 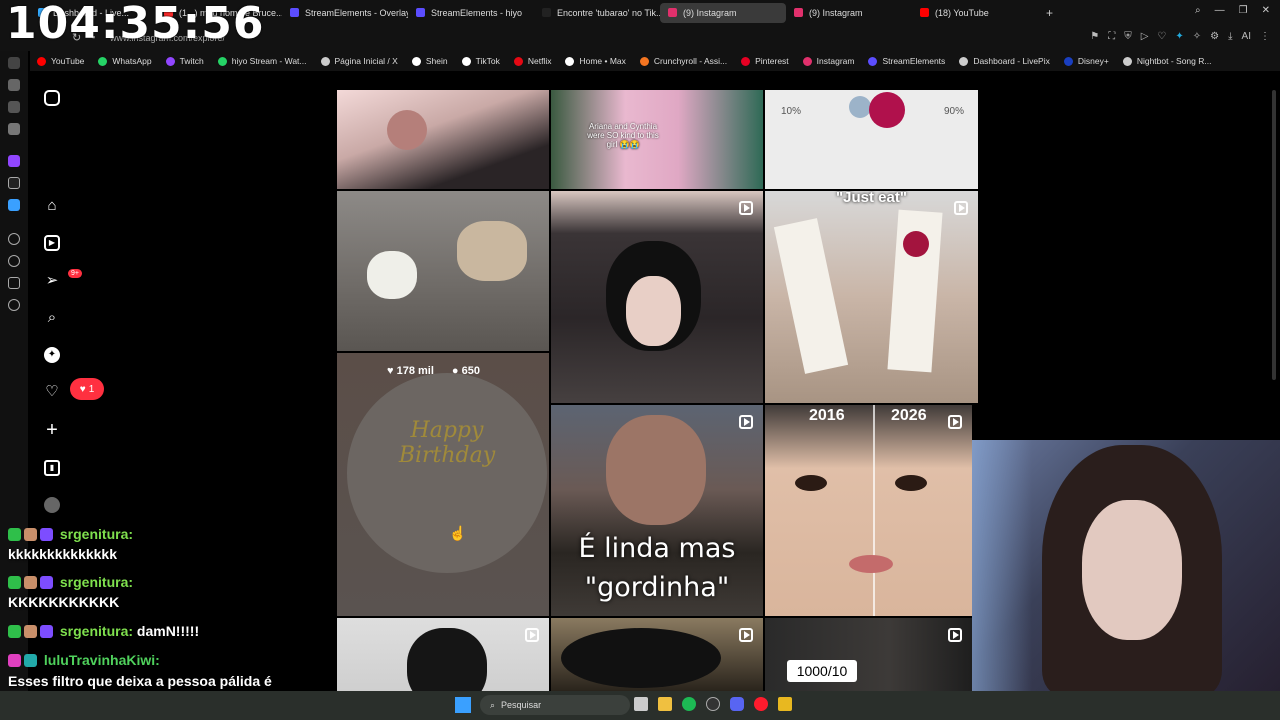 I want to click on task-view-icon, so click(x=641, y=704).